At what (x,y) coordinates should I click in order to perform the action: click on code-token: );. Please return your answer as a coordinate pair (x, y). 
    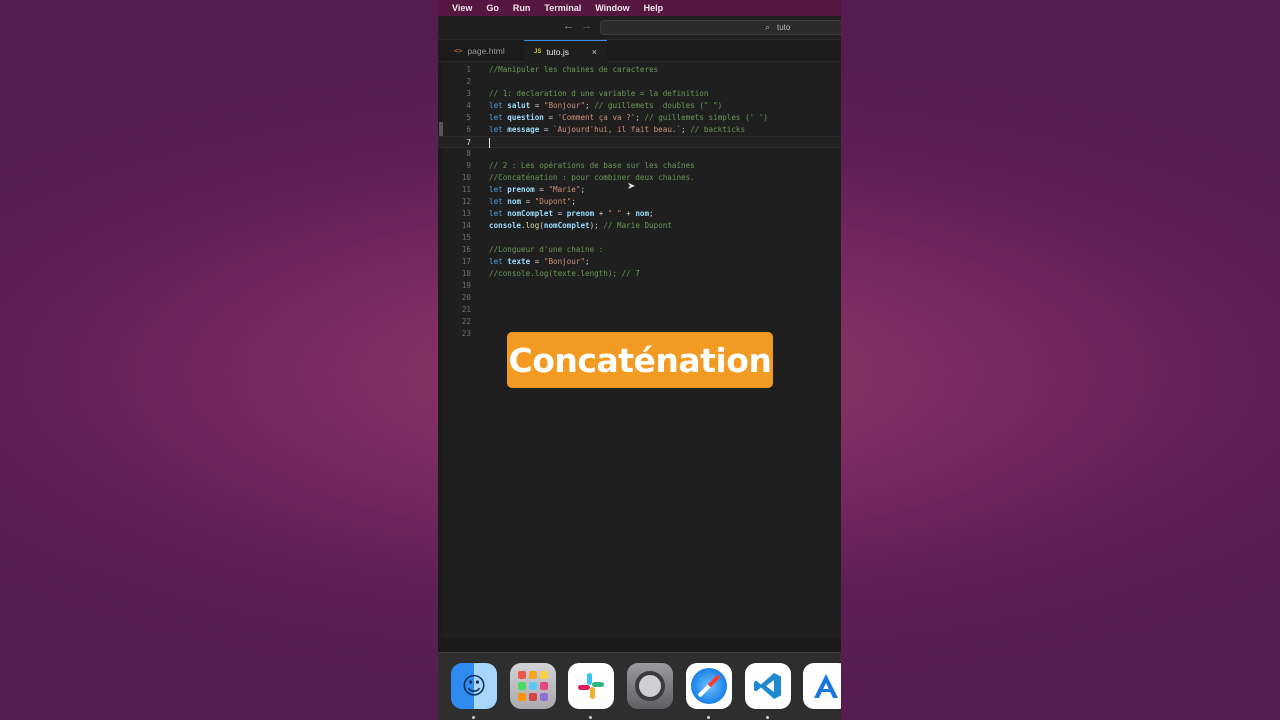
    Looking at the image, I should click on (596, 225).